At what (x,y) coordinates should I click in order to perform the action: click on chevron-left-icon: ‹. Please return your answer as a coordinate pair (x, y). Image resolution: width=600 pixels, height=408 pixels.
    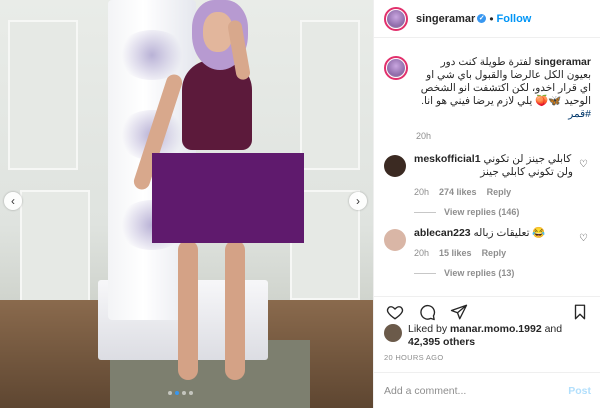
    Looking at the image, I should click on (13, 201).